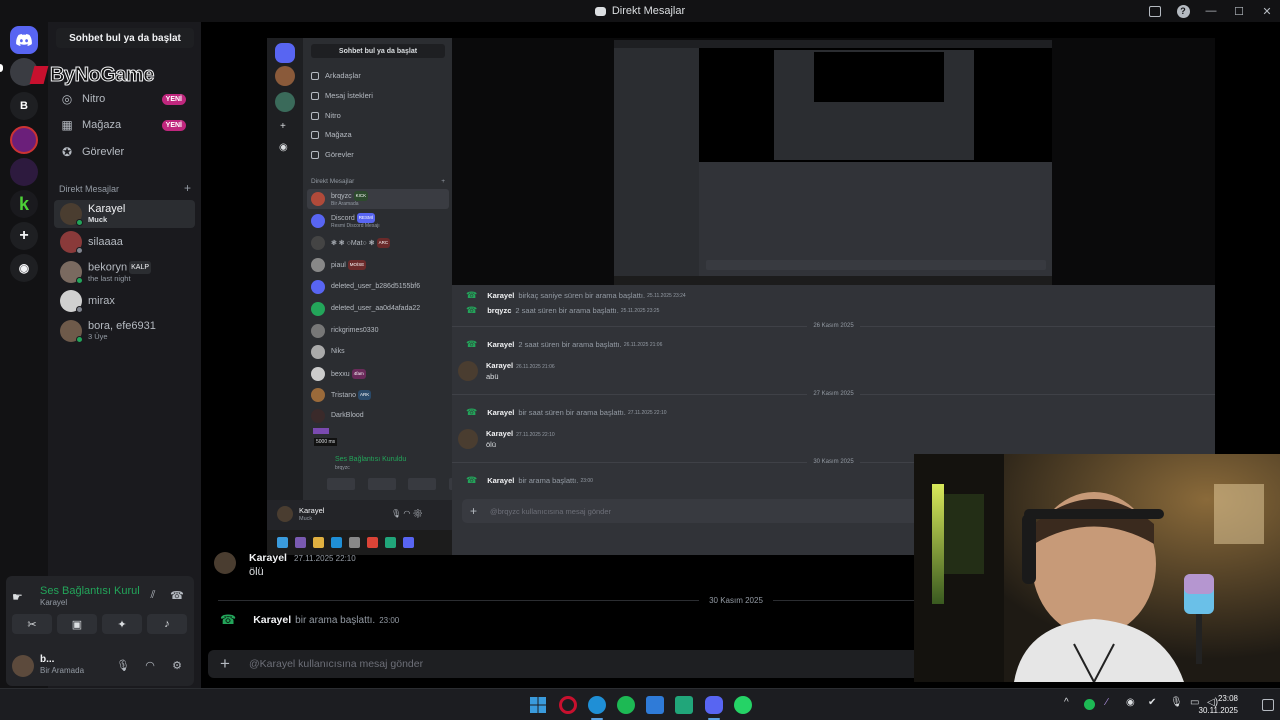 The width and height of the screenshot is (1280, 720). I want to click on webcam-overlay, so click(1097, 568).